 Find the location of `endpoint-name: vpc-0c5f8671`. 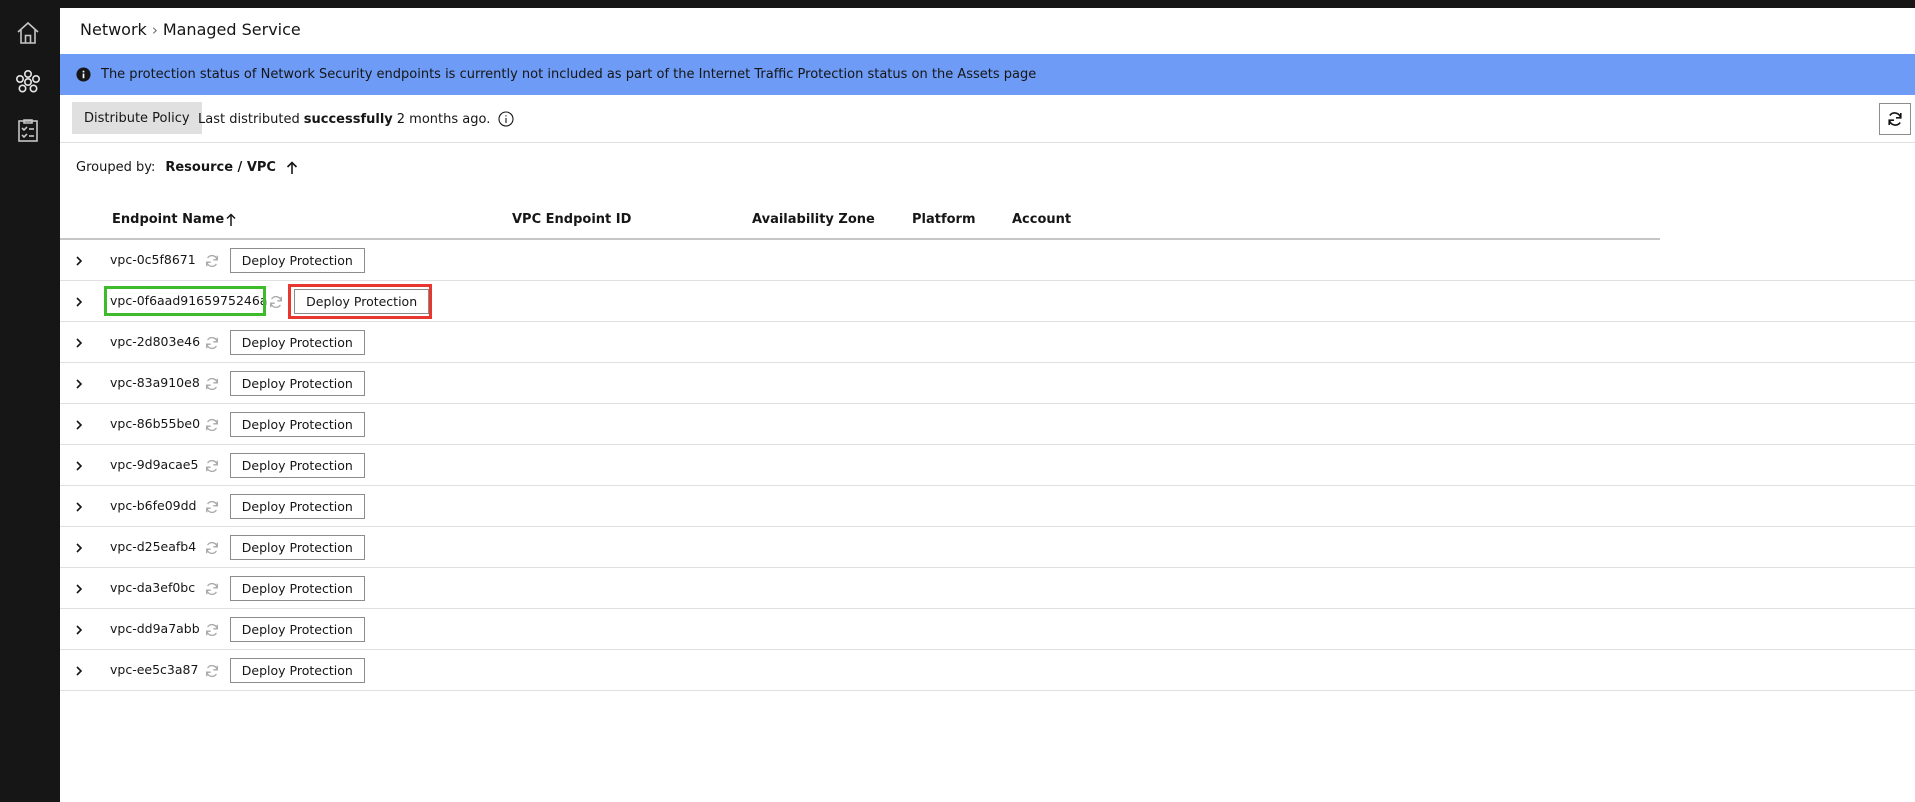

endpoint-name: vpc-0c5f8671 is located at coordinates (153, 259).